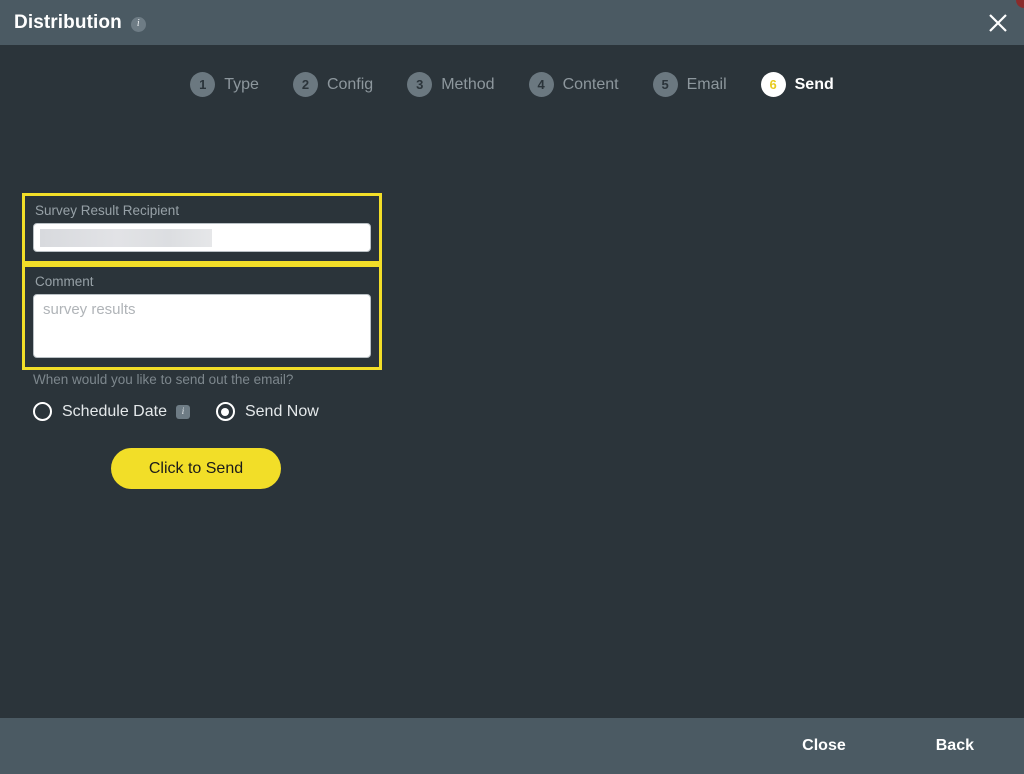 The width and height of the screenshot is (1024, 774). What do you see at coordinates (182, 411) in the screenshot?
I see `schedule-date-info-icon: i` at bounding box center [182, 411].